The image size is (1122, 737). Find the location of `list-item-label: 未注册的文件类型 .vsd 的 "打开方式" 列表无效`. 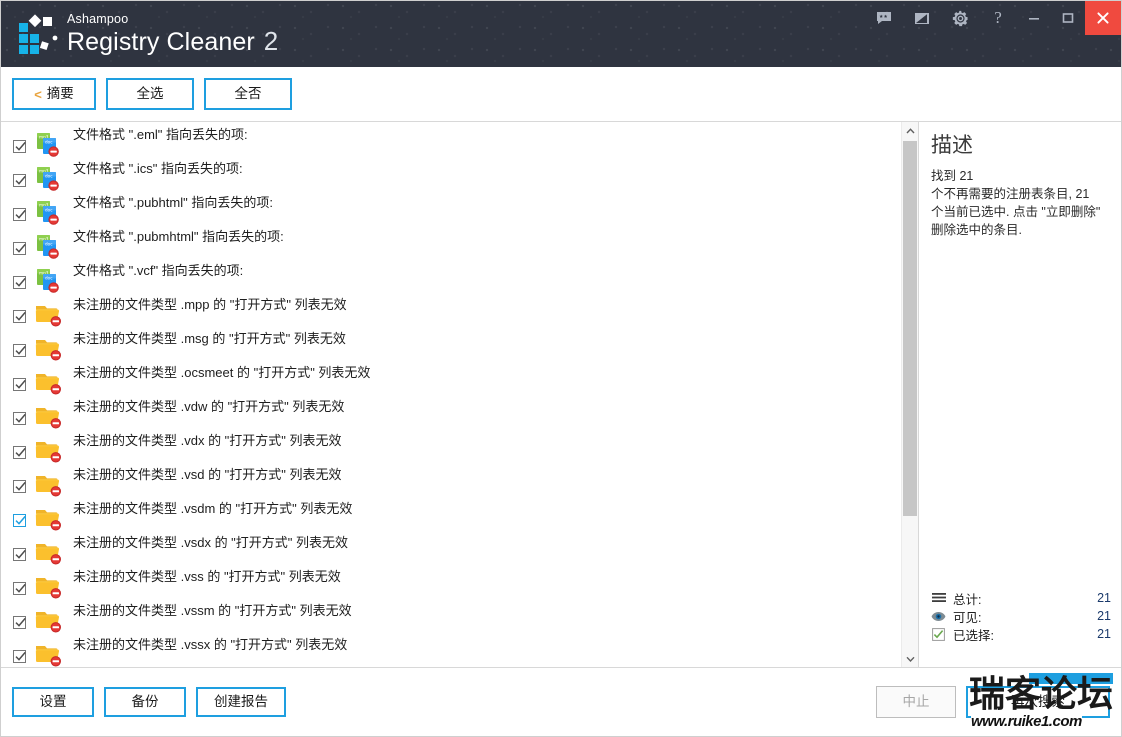

list-item-label: 未注册的文件类型 .vsd 的 "打开方式" 列表无效 is located at coordinates (207, 474).